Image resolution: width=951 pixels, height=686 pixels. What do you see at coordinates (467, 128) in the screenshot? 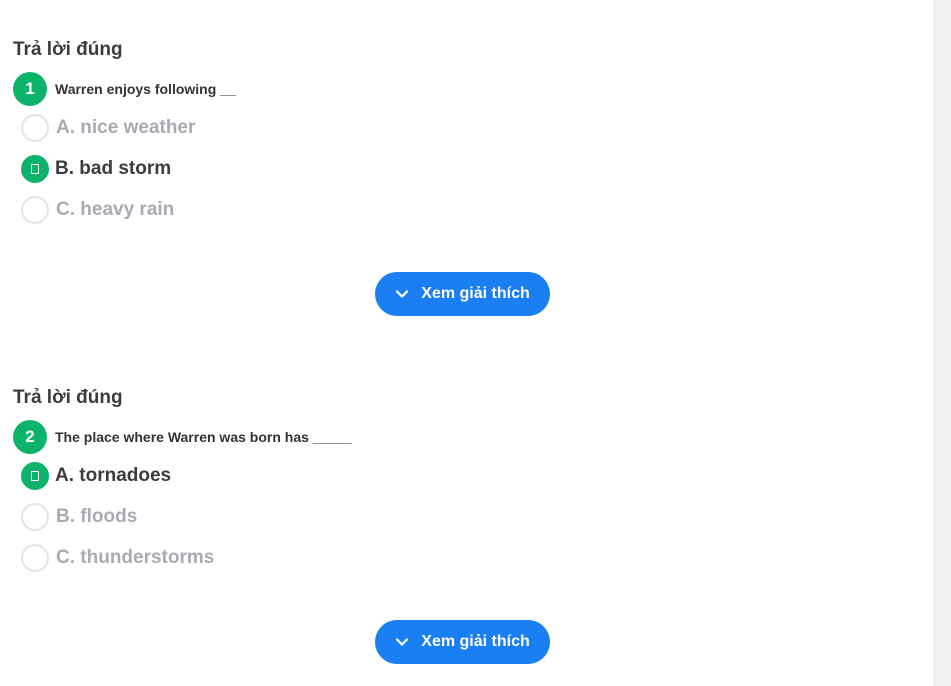
I see `option-a: A. nice weather` at bounding box center [467, 128].